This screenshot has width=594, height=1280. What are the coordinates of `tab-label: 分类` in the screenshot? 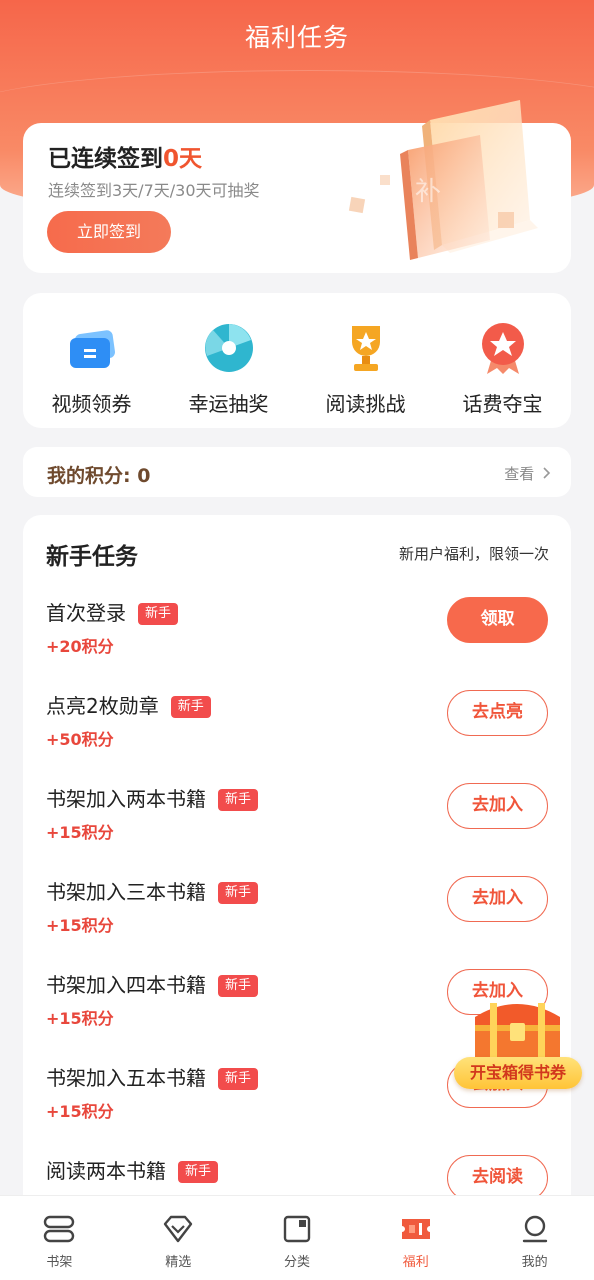 It's located at (296, 1262).